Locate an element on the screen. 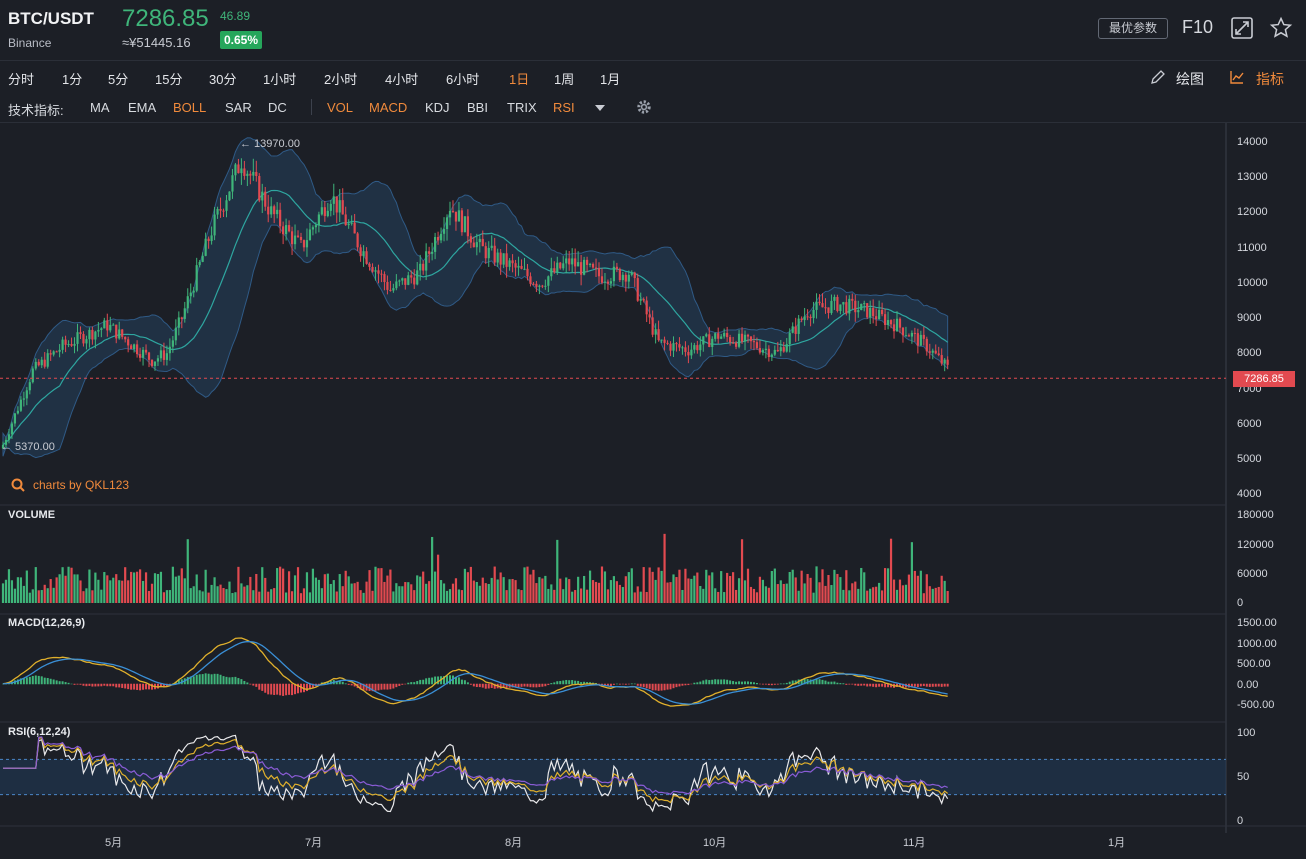 This screenshot has height=859, width=1306. tf-2h: 2小时 is located at coordinates (340, 78).